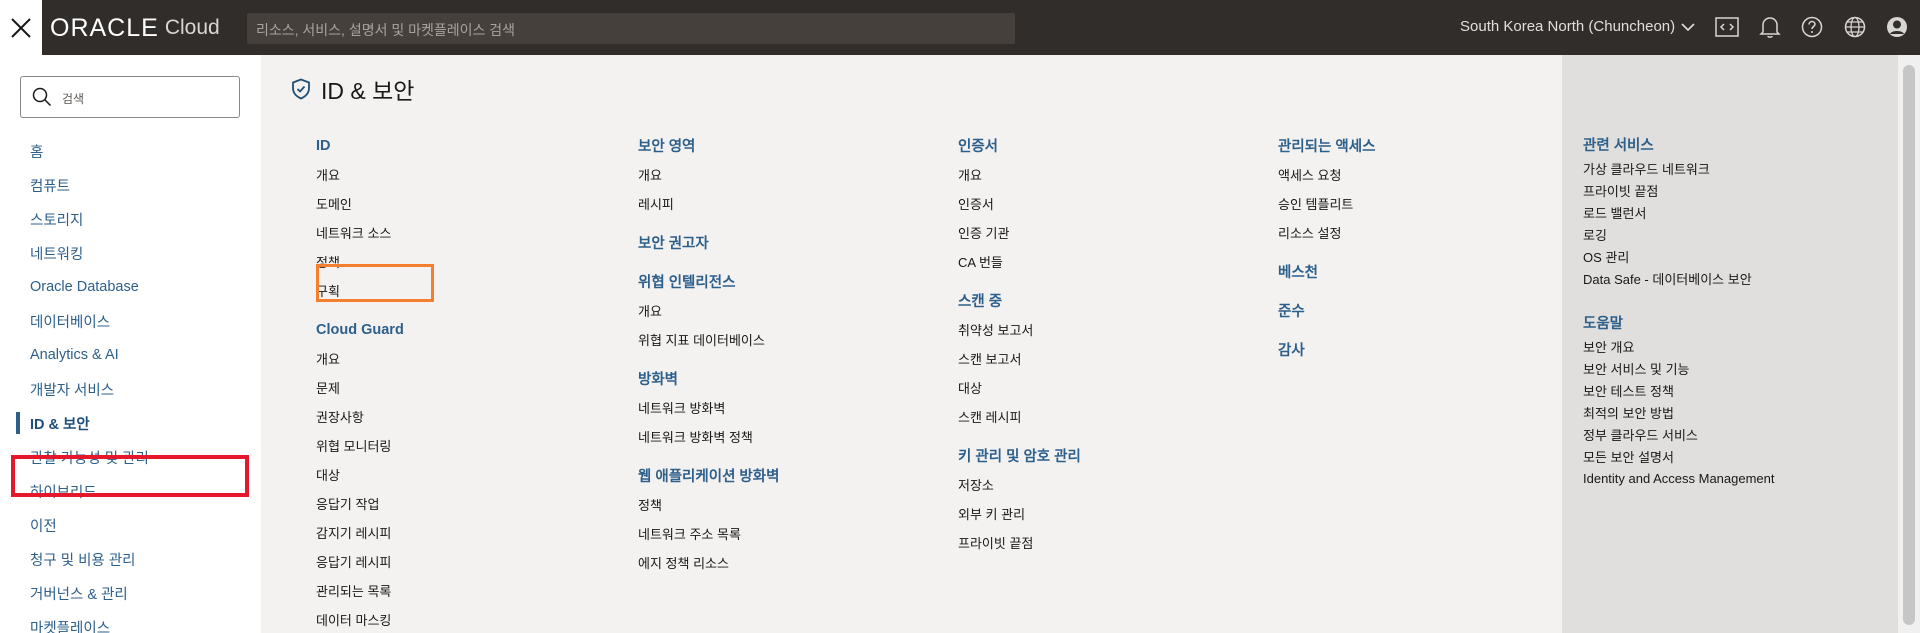  What do you see at coordinates (1108, 232) in the screenshot?
I see `menu-link: 인증 기관` at bounding box center [1108, 232].